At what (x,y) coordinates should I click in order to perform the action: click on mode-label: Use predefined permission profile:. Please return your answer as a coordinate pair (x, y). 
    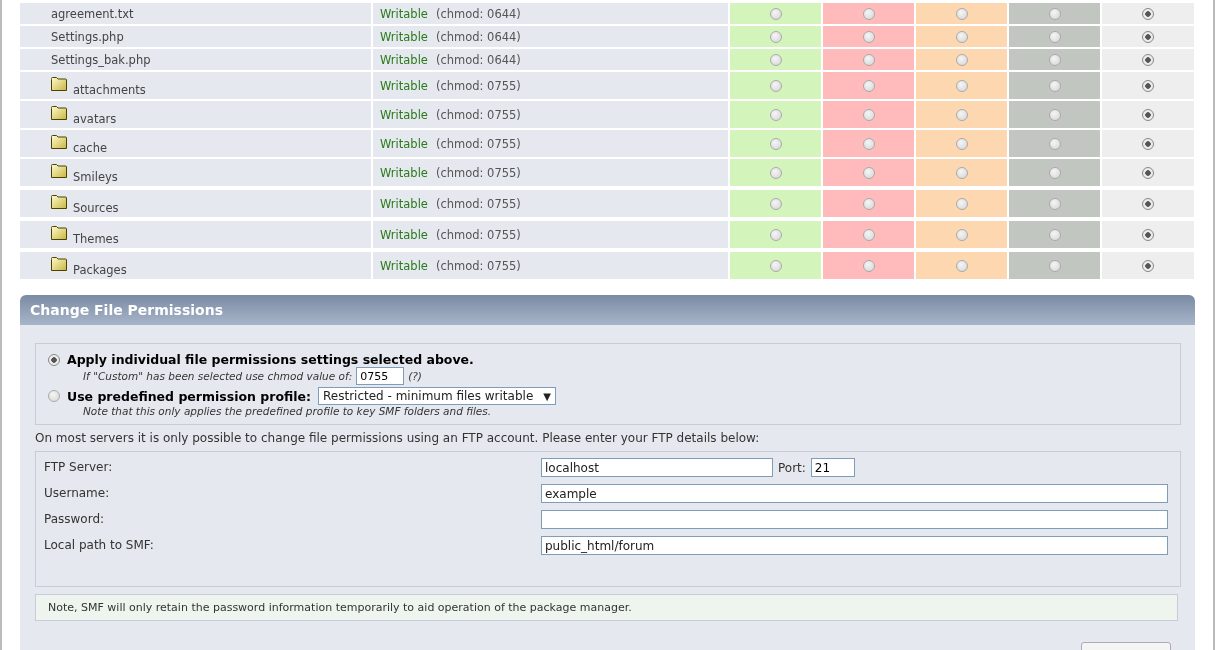
    Looking at the image, I should click on (189, 396).